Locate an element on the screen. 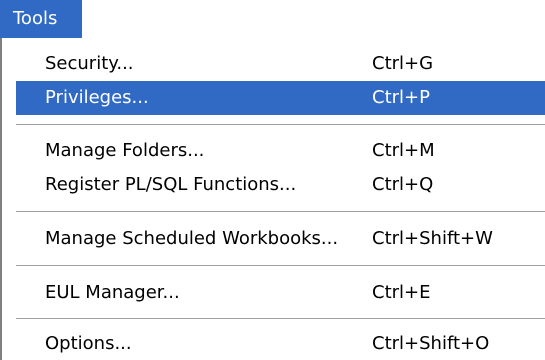 The height and width of the screenshot is (360, 545). menu-item-eul-manager: EUL Manager... Ctrl+E is located at coordinates (273, 293).